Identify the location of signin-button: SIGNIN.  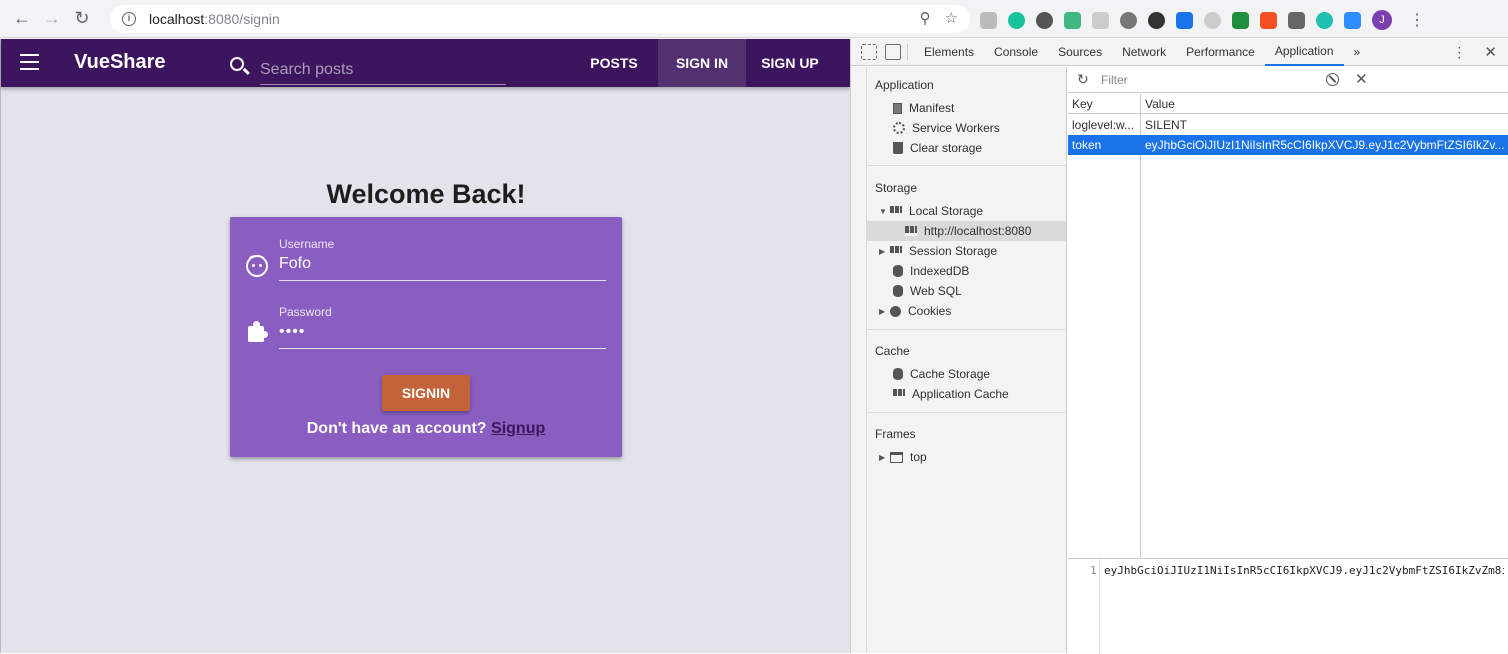
(426, 393).